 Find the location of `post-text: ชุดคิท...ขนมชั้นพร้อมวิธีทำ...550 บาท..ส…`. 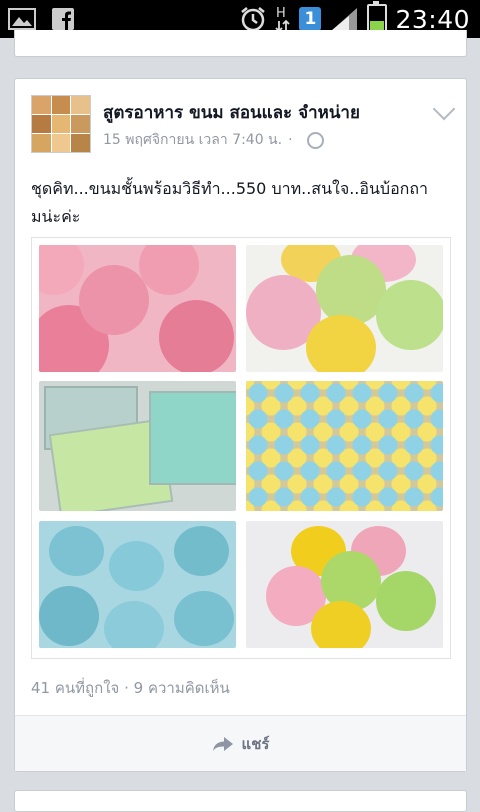

post-text: ชุดคิท...ขนมชั้นพร้อมวิธีทำ...550 บาท..ส… is located at coordinates (230, 202).